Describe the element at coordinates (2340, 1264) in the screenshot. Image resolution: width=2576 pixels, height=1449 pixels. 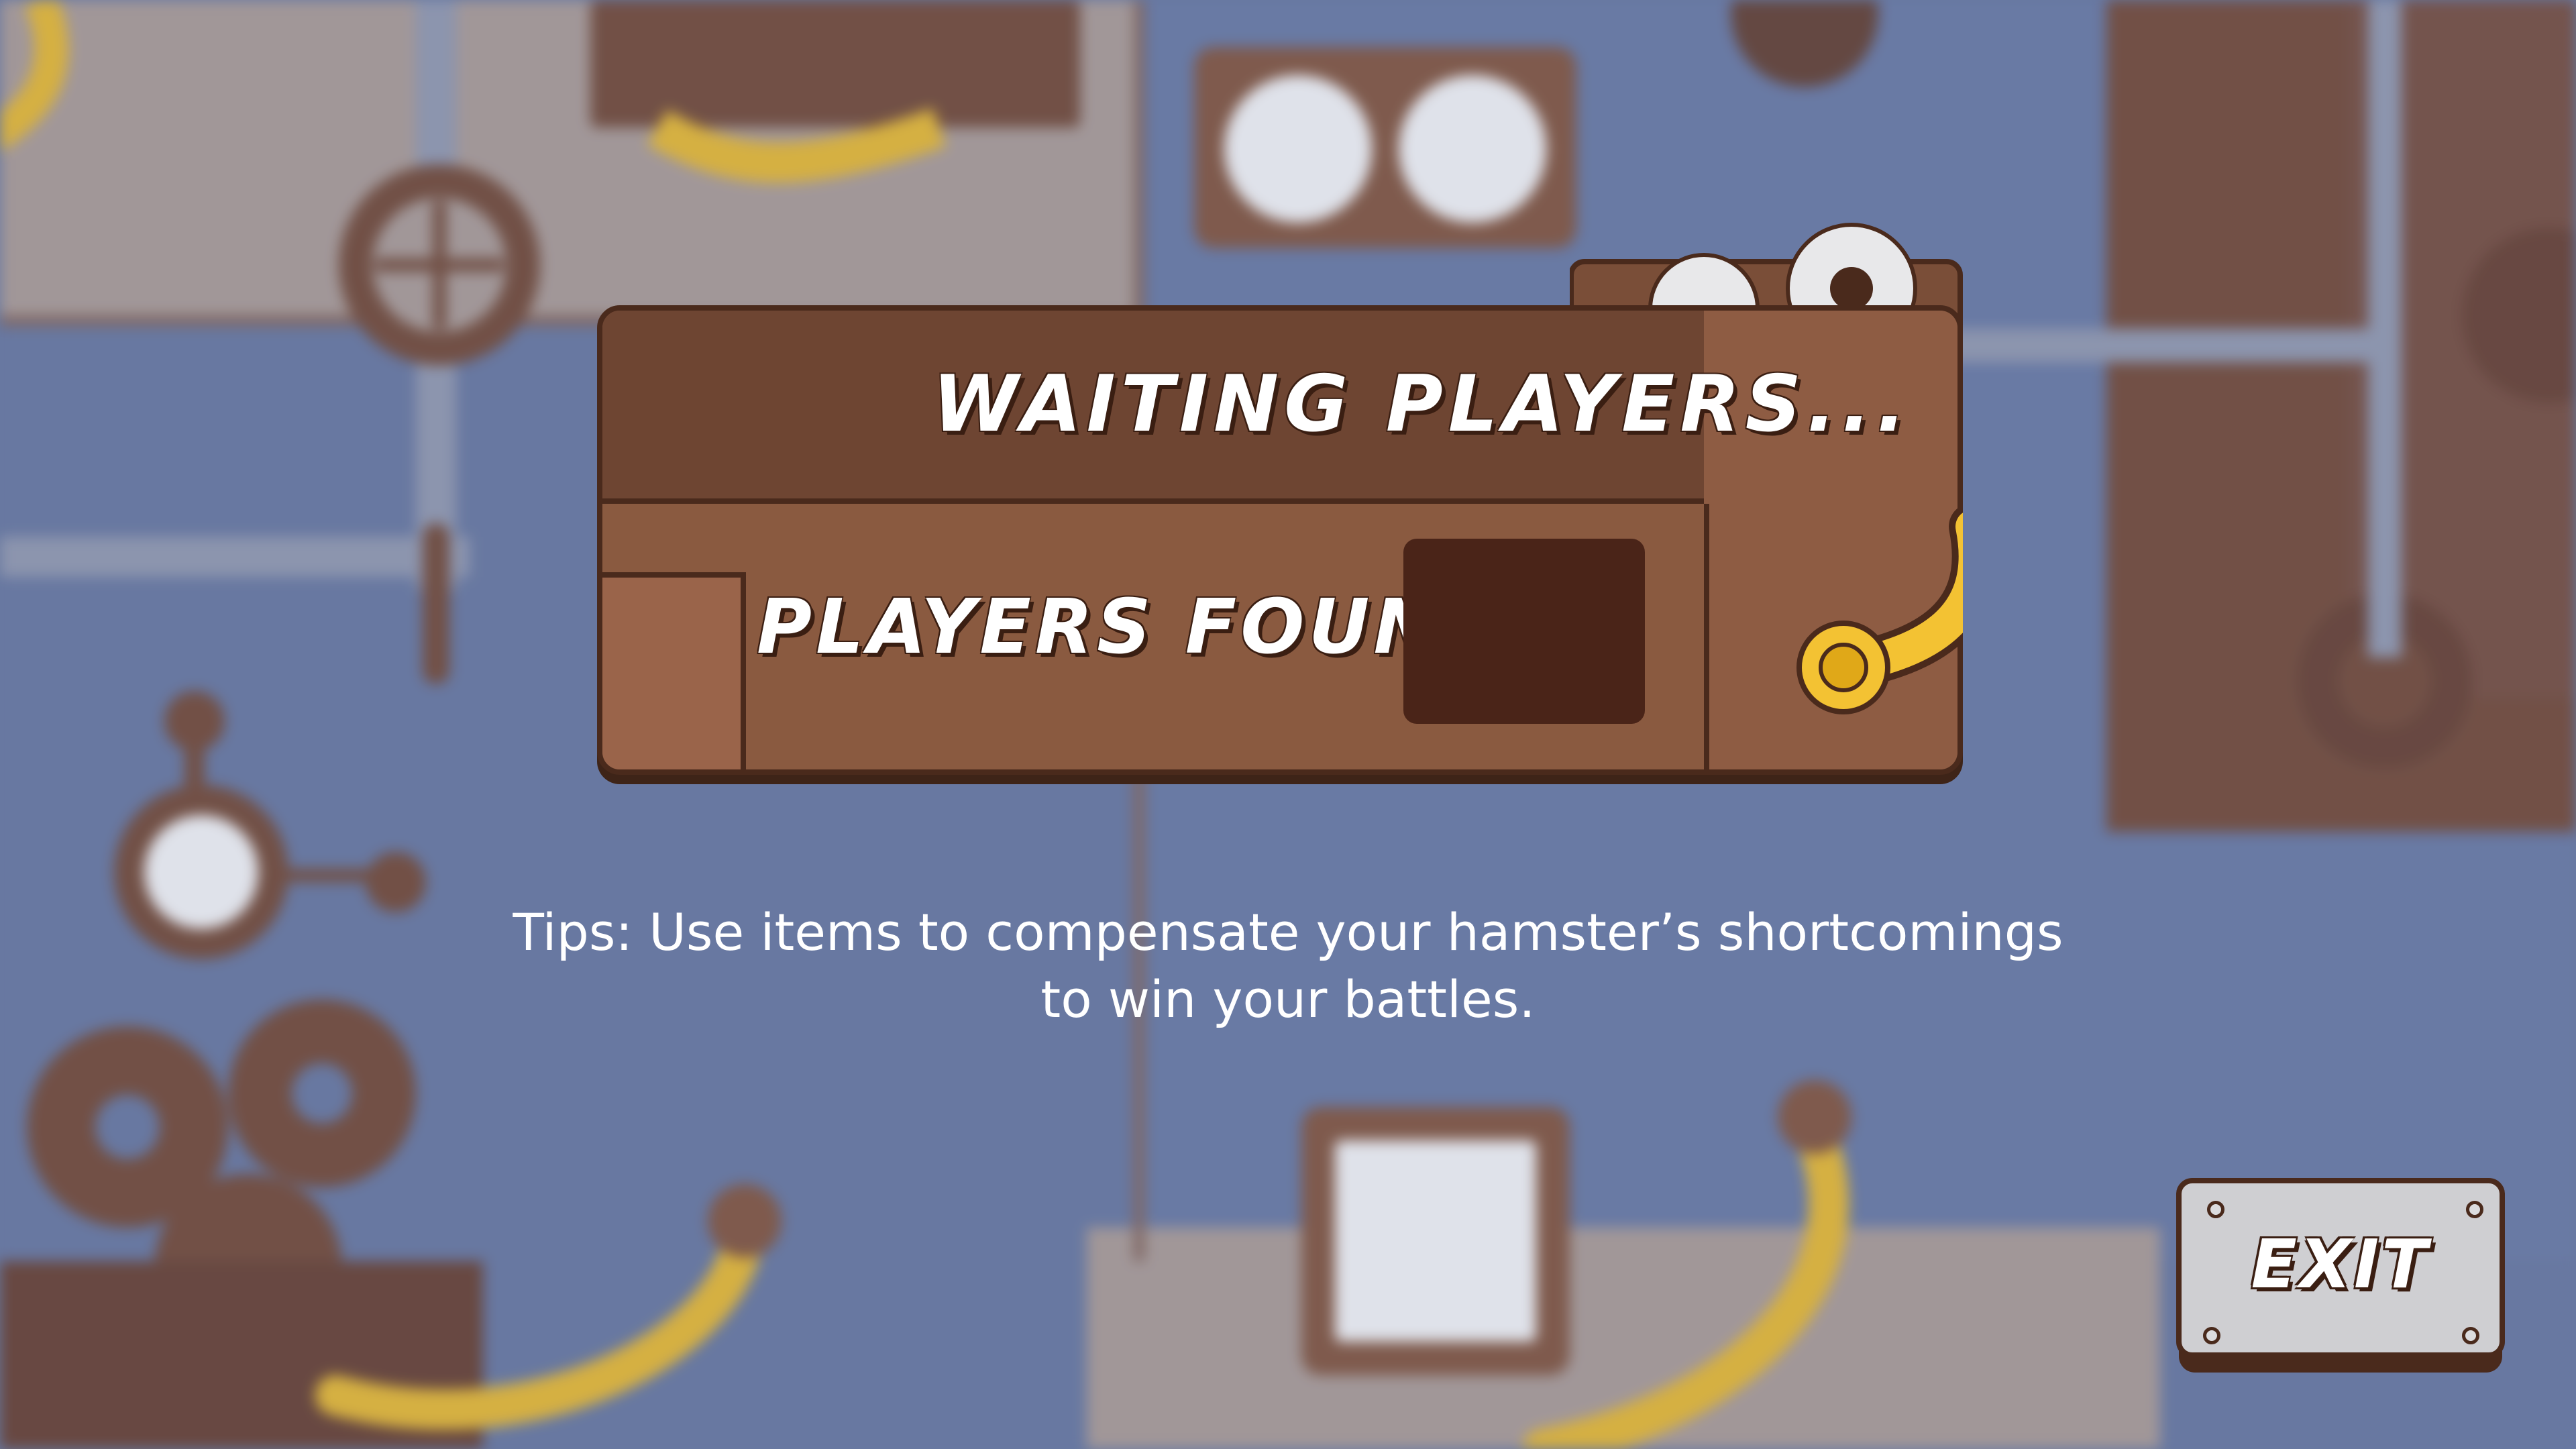
I see `exit-button-label: EXIT` at that location.